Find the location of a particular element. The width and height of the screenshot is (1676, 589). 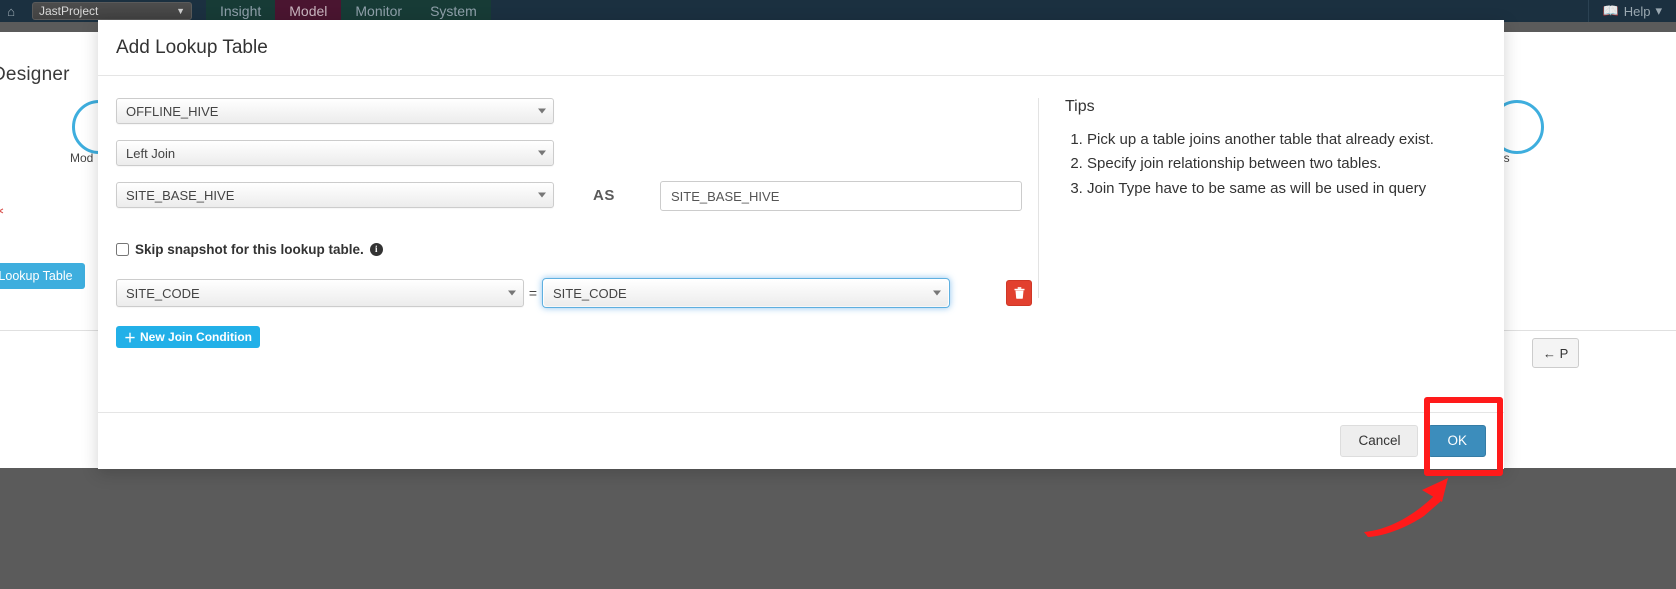

required-field-mark: ∗ is located at coordinates (2, 211).